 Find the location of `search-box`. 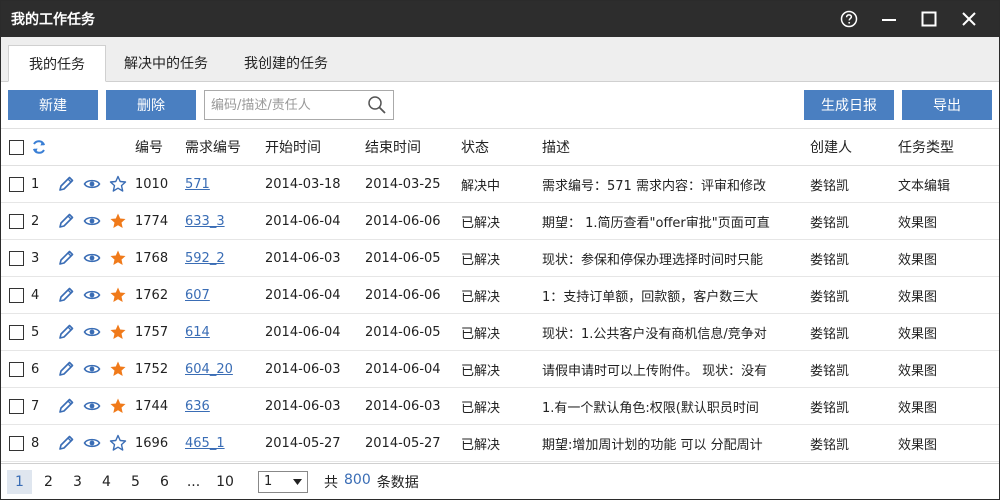

search-box is located at coordinates (299, 105).